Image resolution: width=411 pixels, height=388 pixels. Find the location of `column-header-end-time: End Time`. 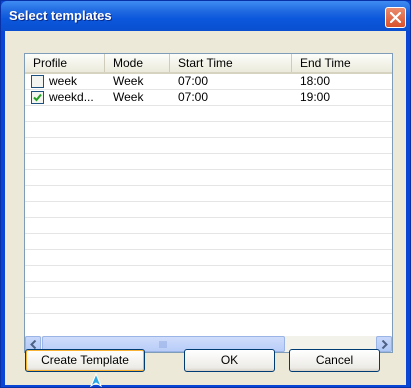

column-header-end-time: End Time is located at coordinates (342, 63).